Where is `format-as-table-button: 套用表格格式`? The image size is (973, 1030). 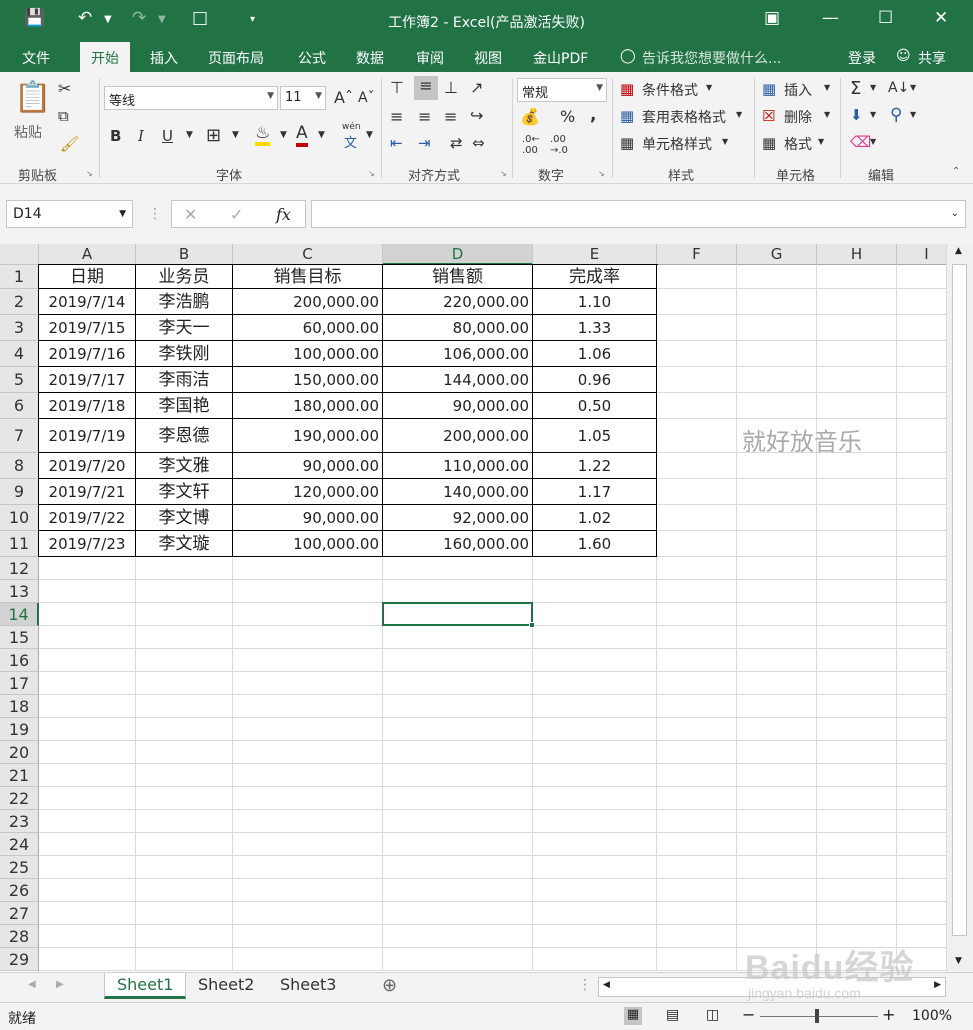 format-as-table-button: 套用表格格式 is located at coordinates (684, 117).